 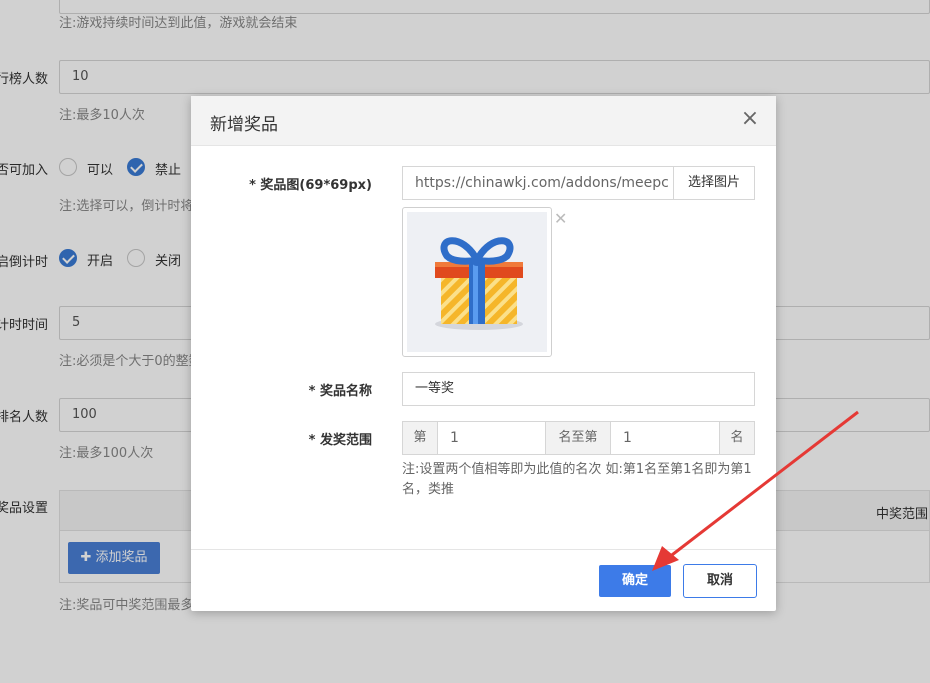 I want to click on prize-image-url-input: https://chinawkj.com/addons/meepc, so click(x=538, y=183).